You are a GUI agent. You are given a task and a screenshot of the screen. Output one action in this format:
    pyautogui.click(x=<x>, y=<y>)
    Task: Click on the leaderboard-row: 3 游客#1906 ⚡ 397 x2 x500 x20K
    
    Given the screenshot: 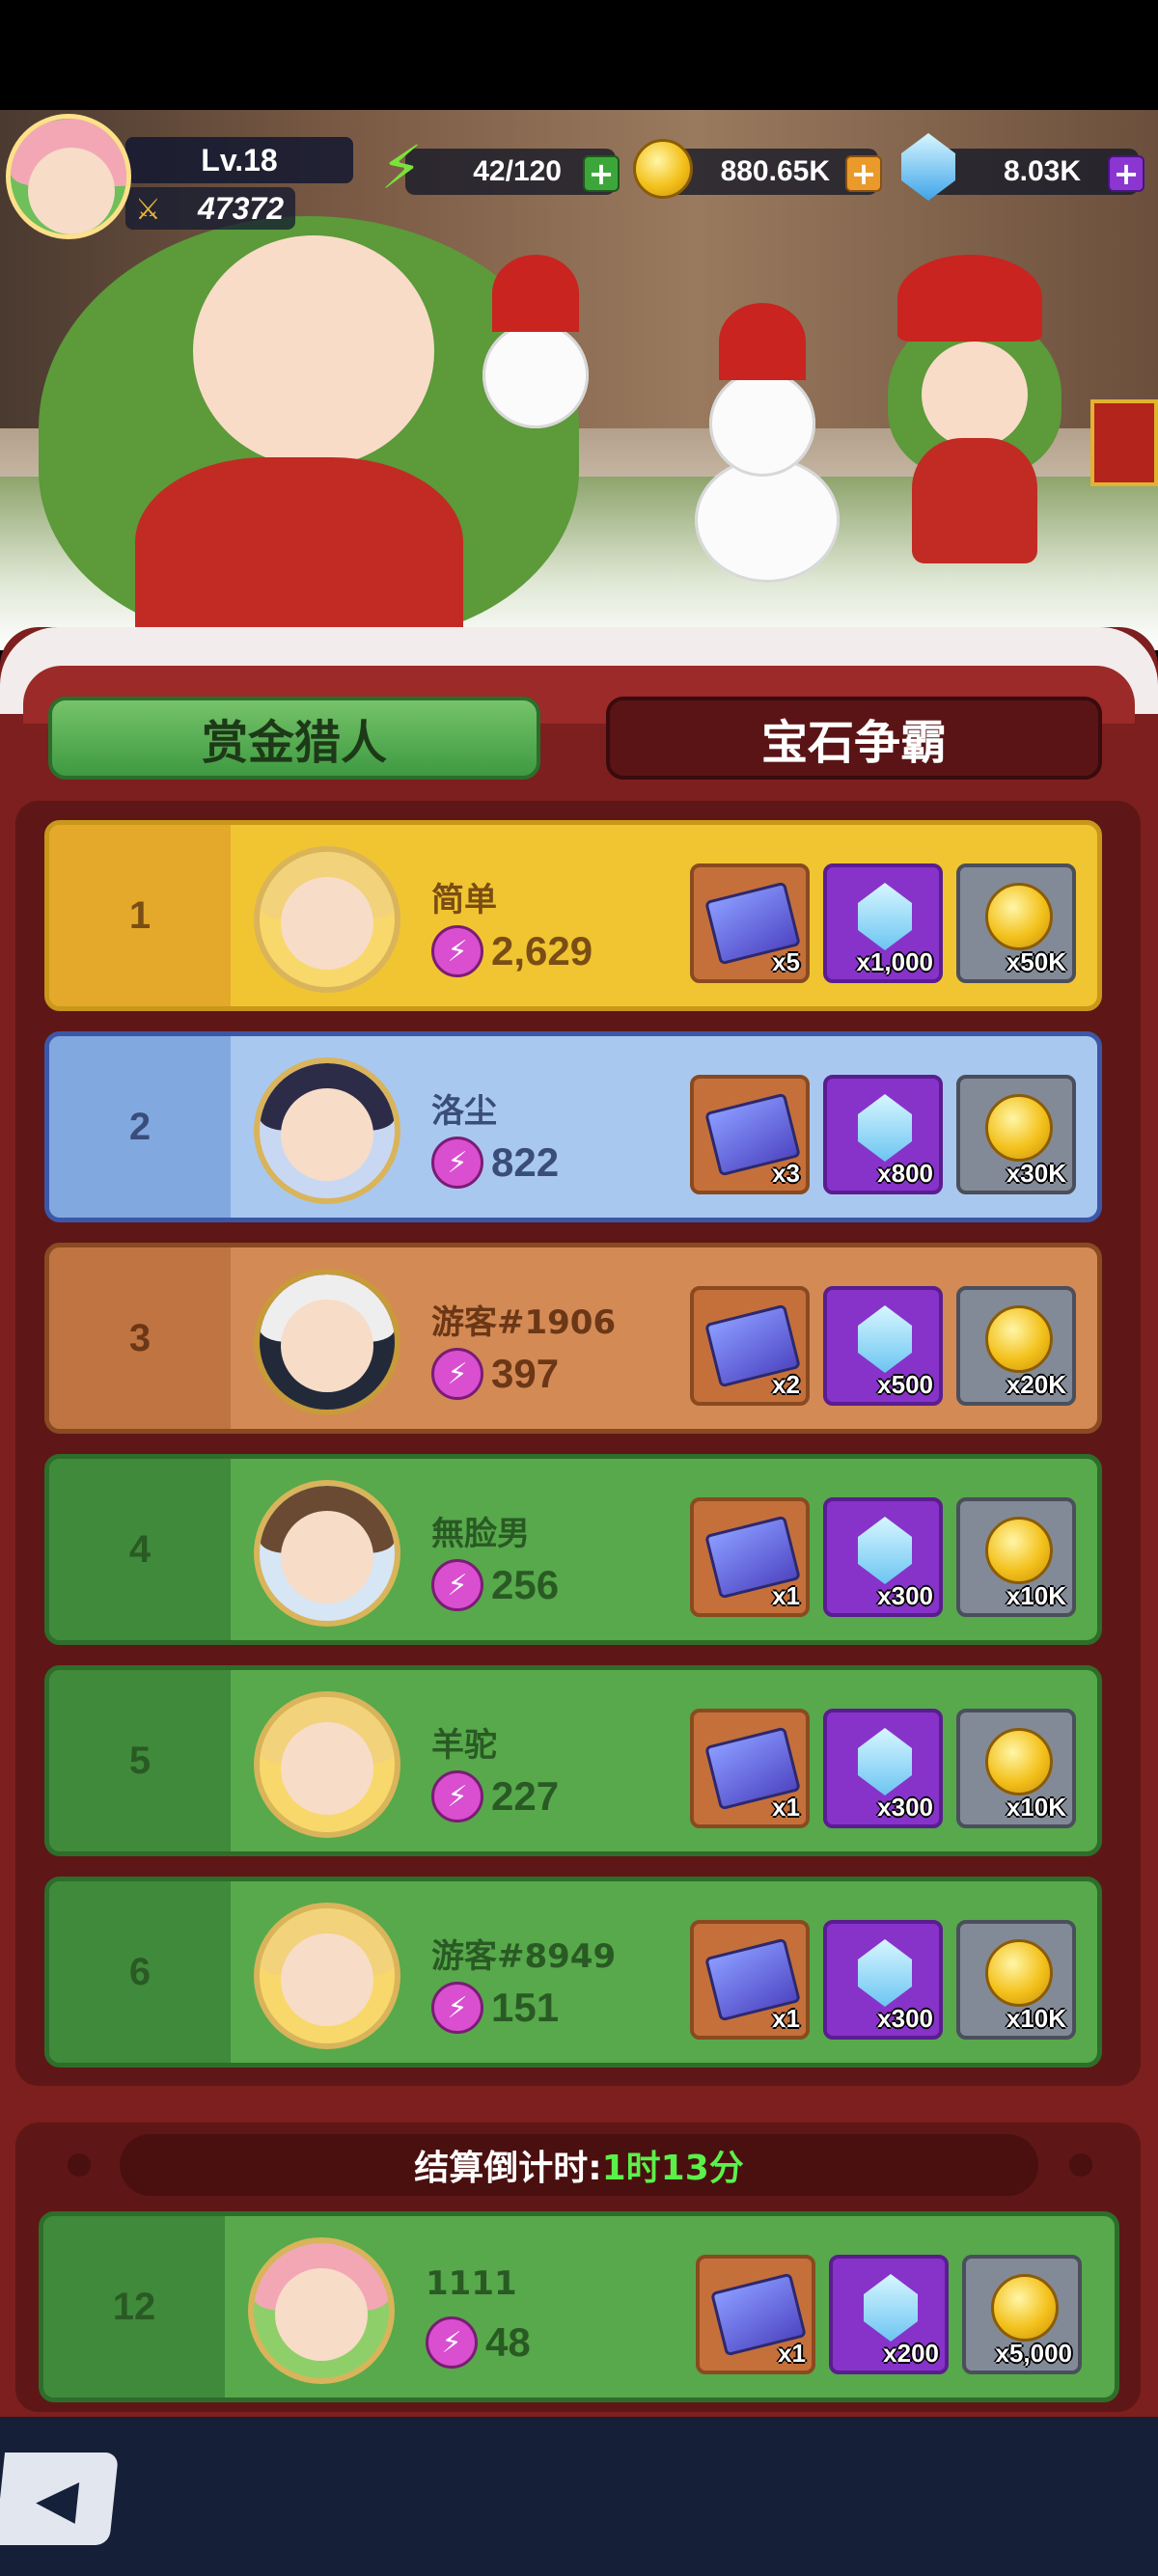 What is the action you would take?
    pyautogui.click(x=573, y=1338)
    